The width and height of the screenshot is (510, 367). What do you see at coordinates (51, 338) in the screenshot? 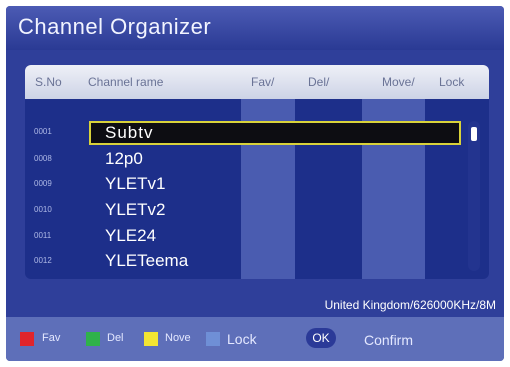
I see `fav-key-label: Fav` at bounding box center [51, 338].